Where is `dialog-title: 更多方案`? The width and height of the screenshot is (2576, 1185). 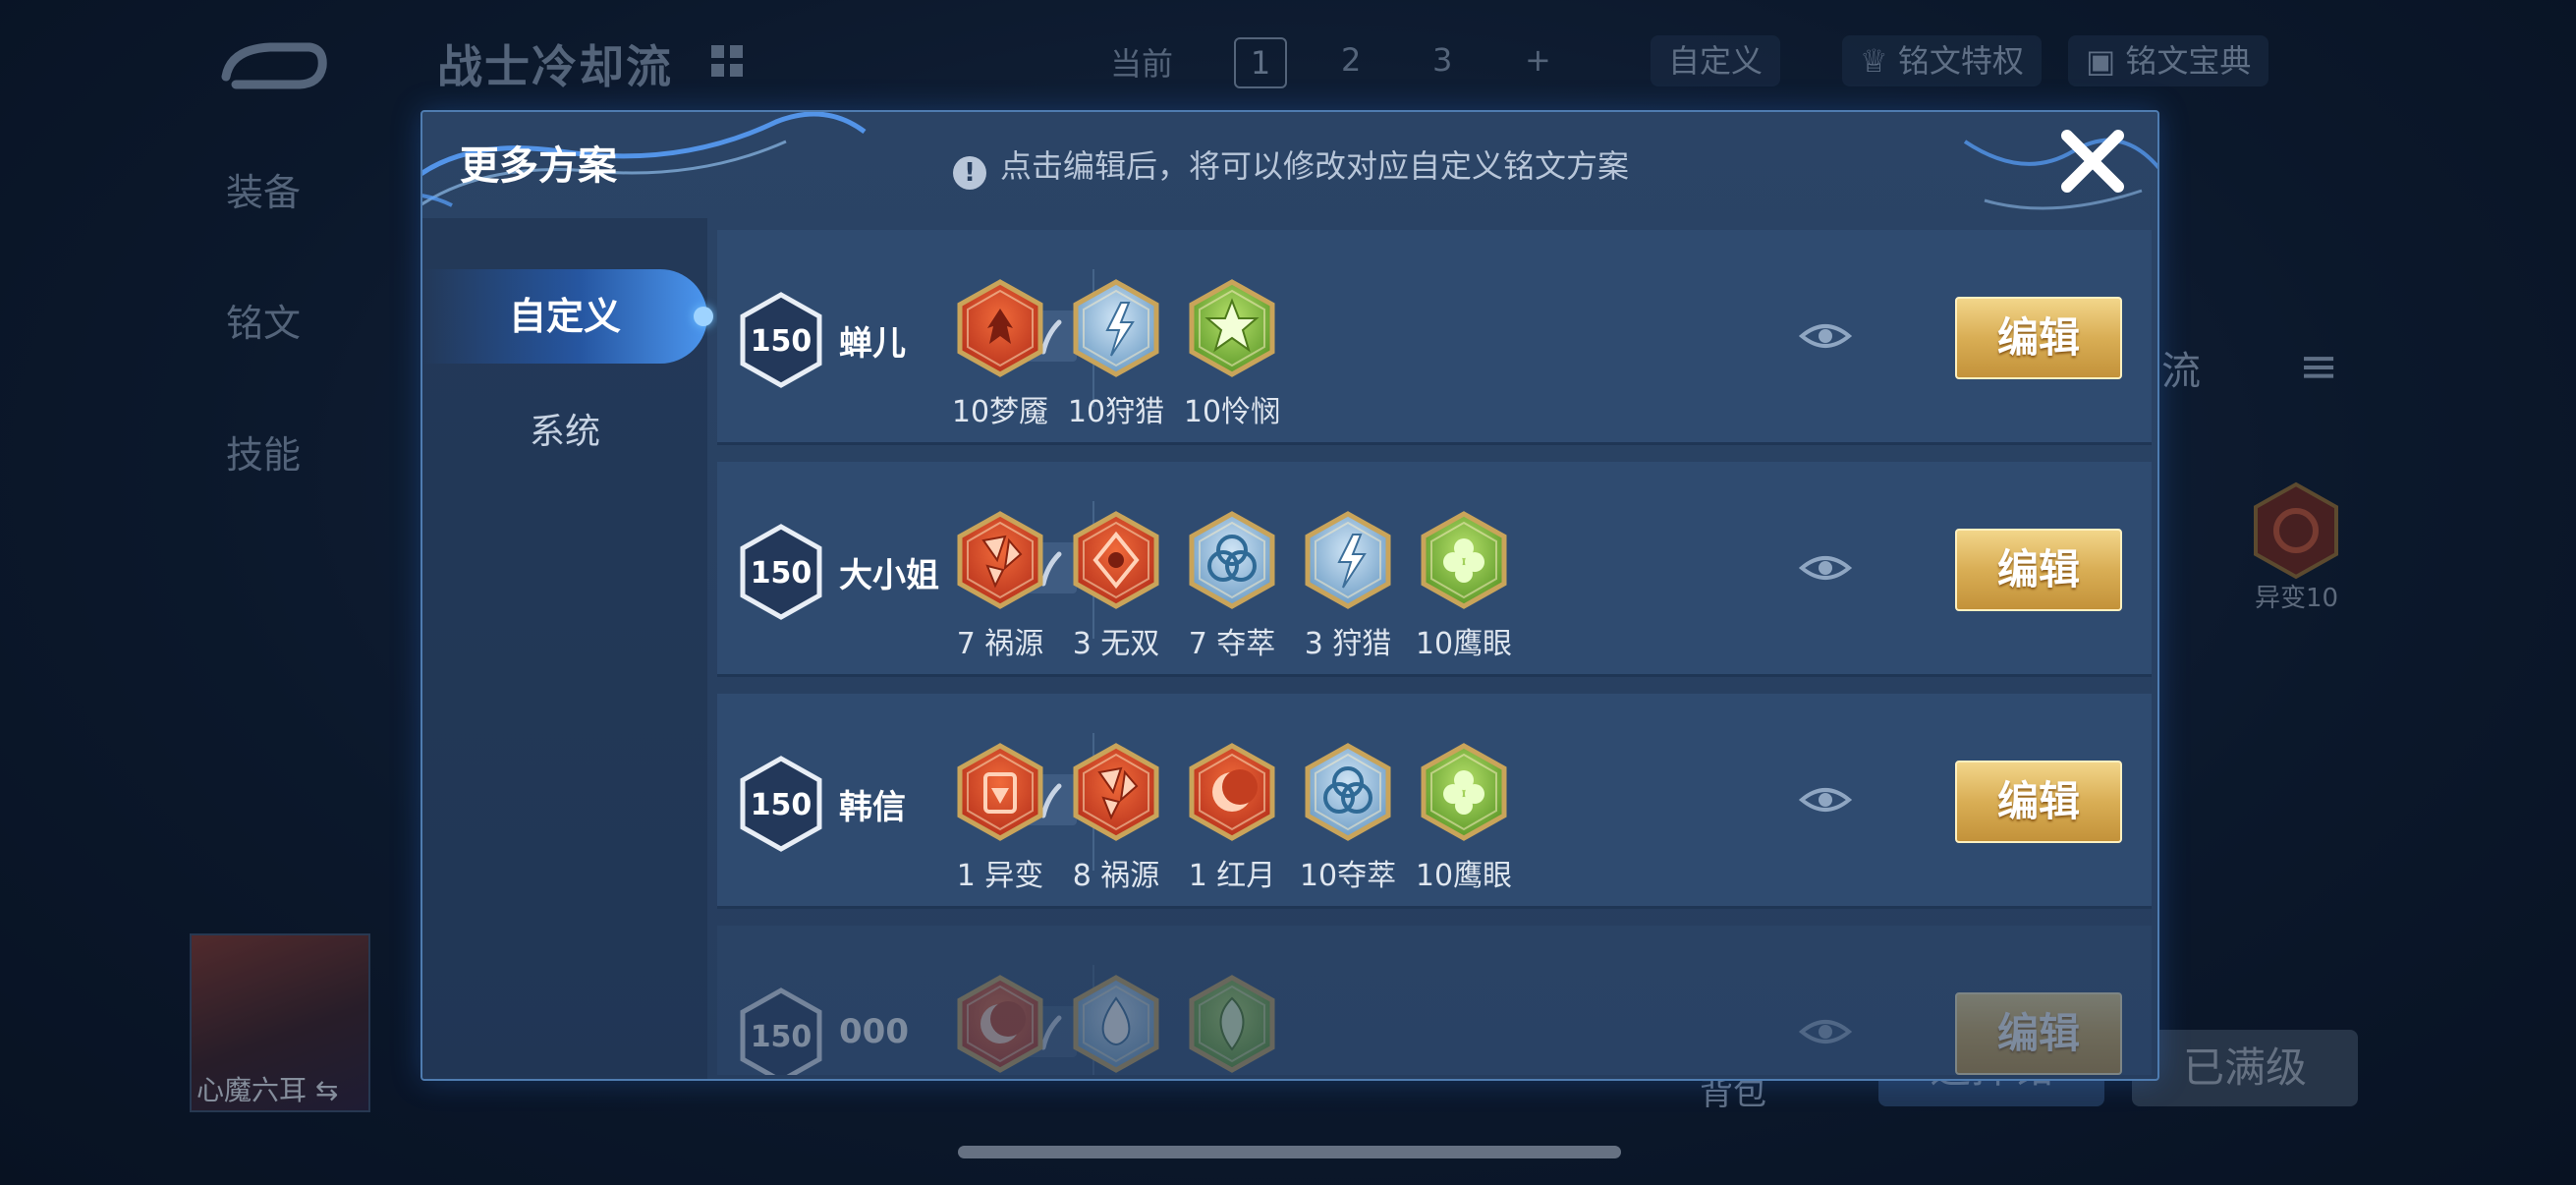
dialog-title: 更多方案 is located at coordinates (538, 166).